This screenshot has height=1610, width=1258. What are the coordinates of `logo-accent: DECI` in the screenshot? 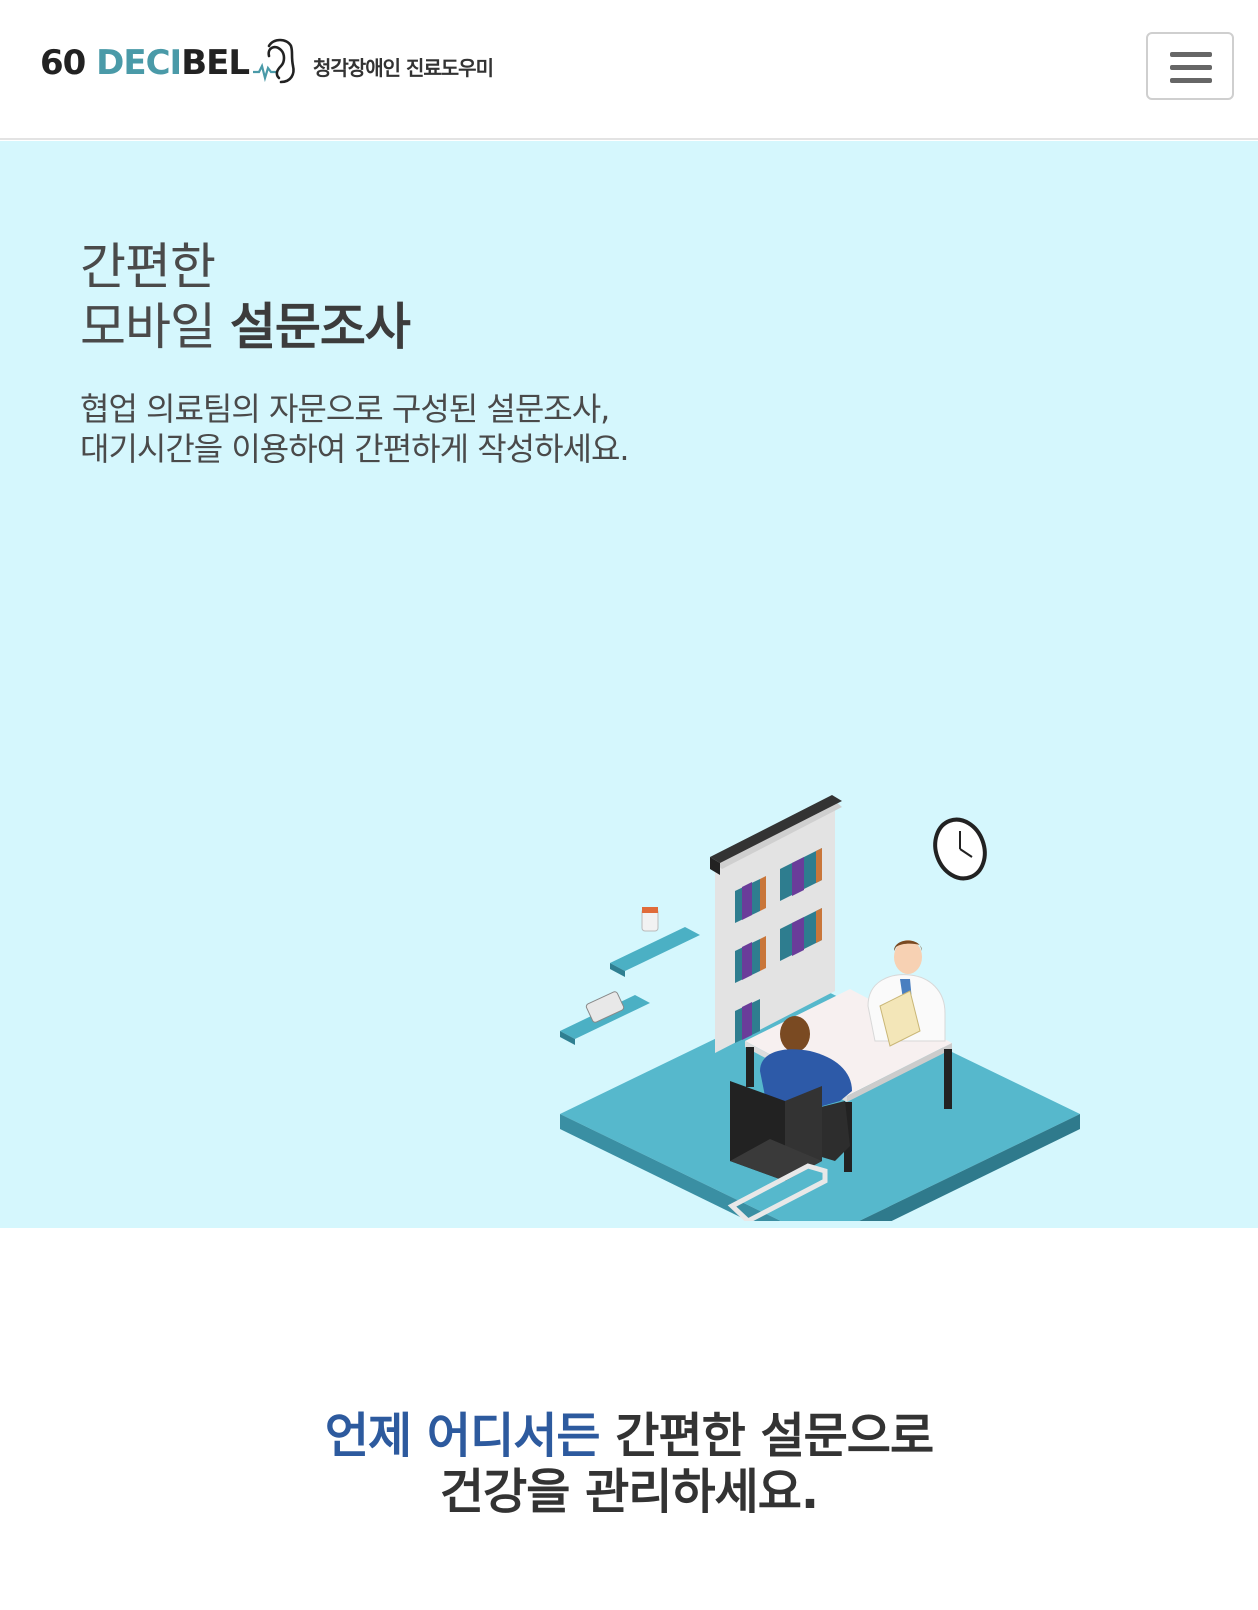 It's located at (139, 63).